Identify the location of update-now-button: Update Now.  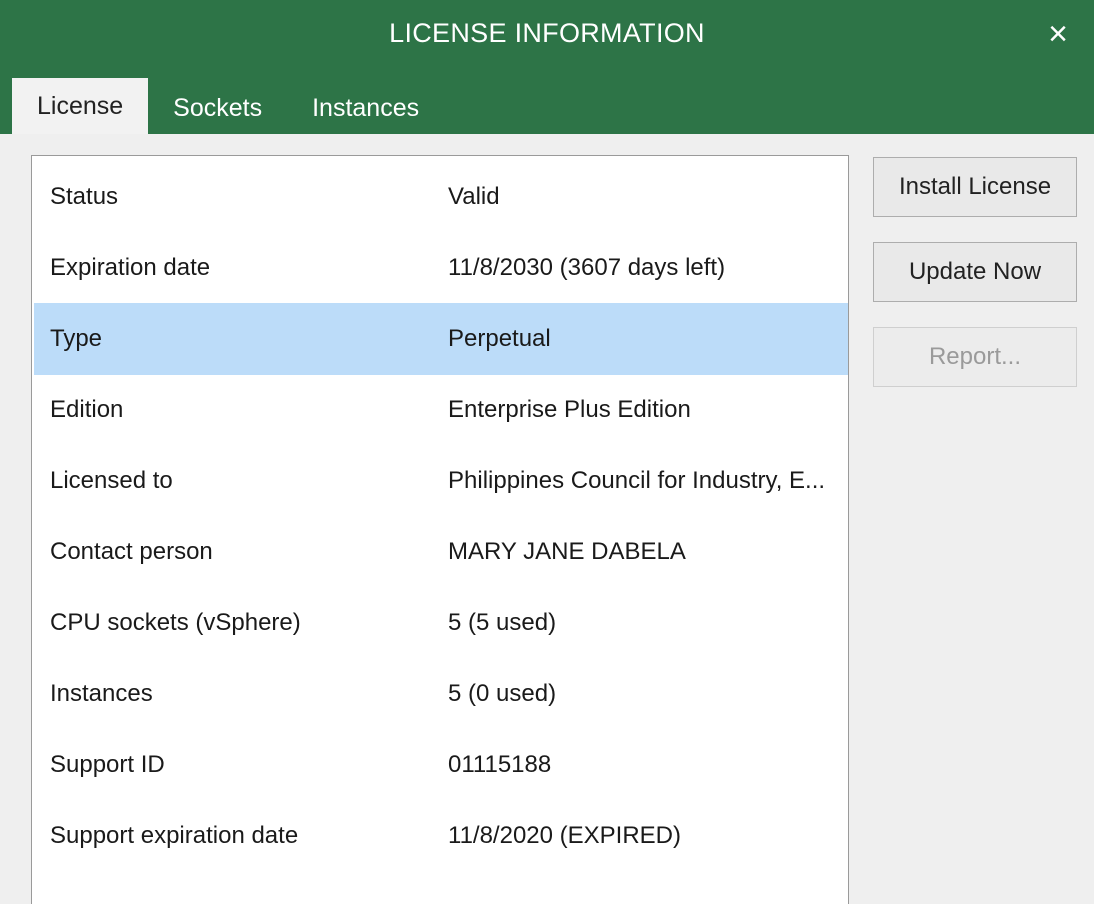
(975, 272).